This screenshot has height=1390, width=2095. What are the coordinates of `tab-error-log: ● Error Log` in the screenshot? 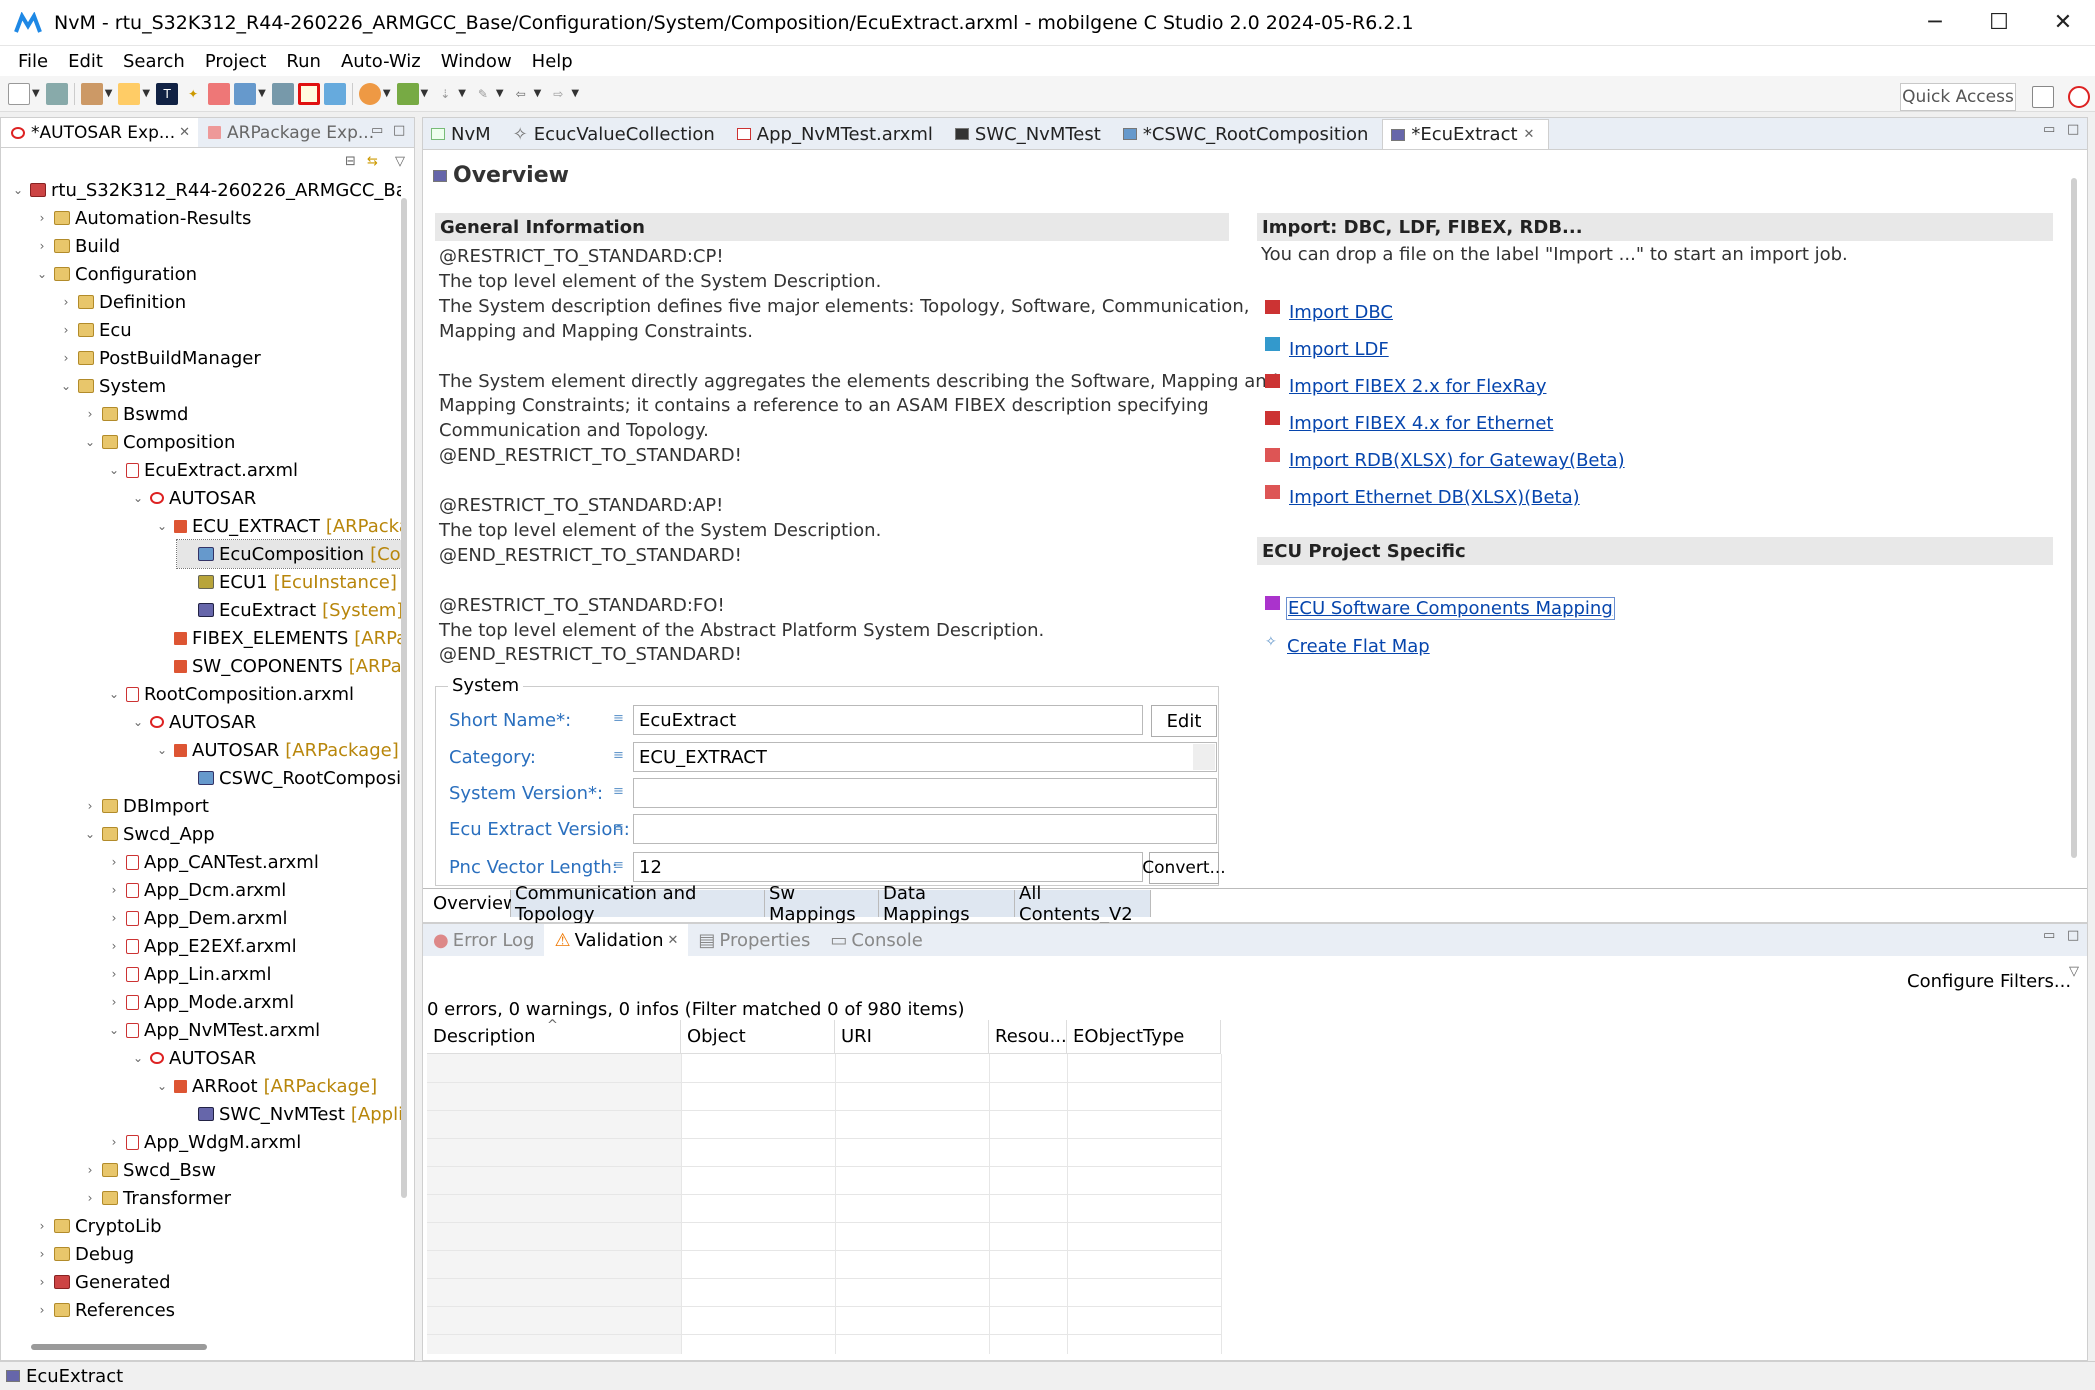 It's located at (483, 940).